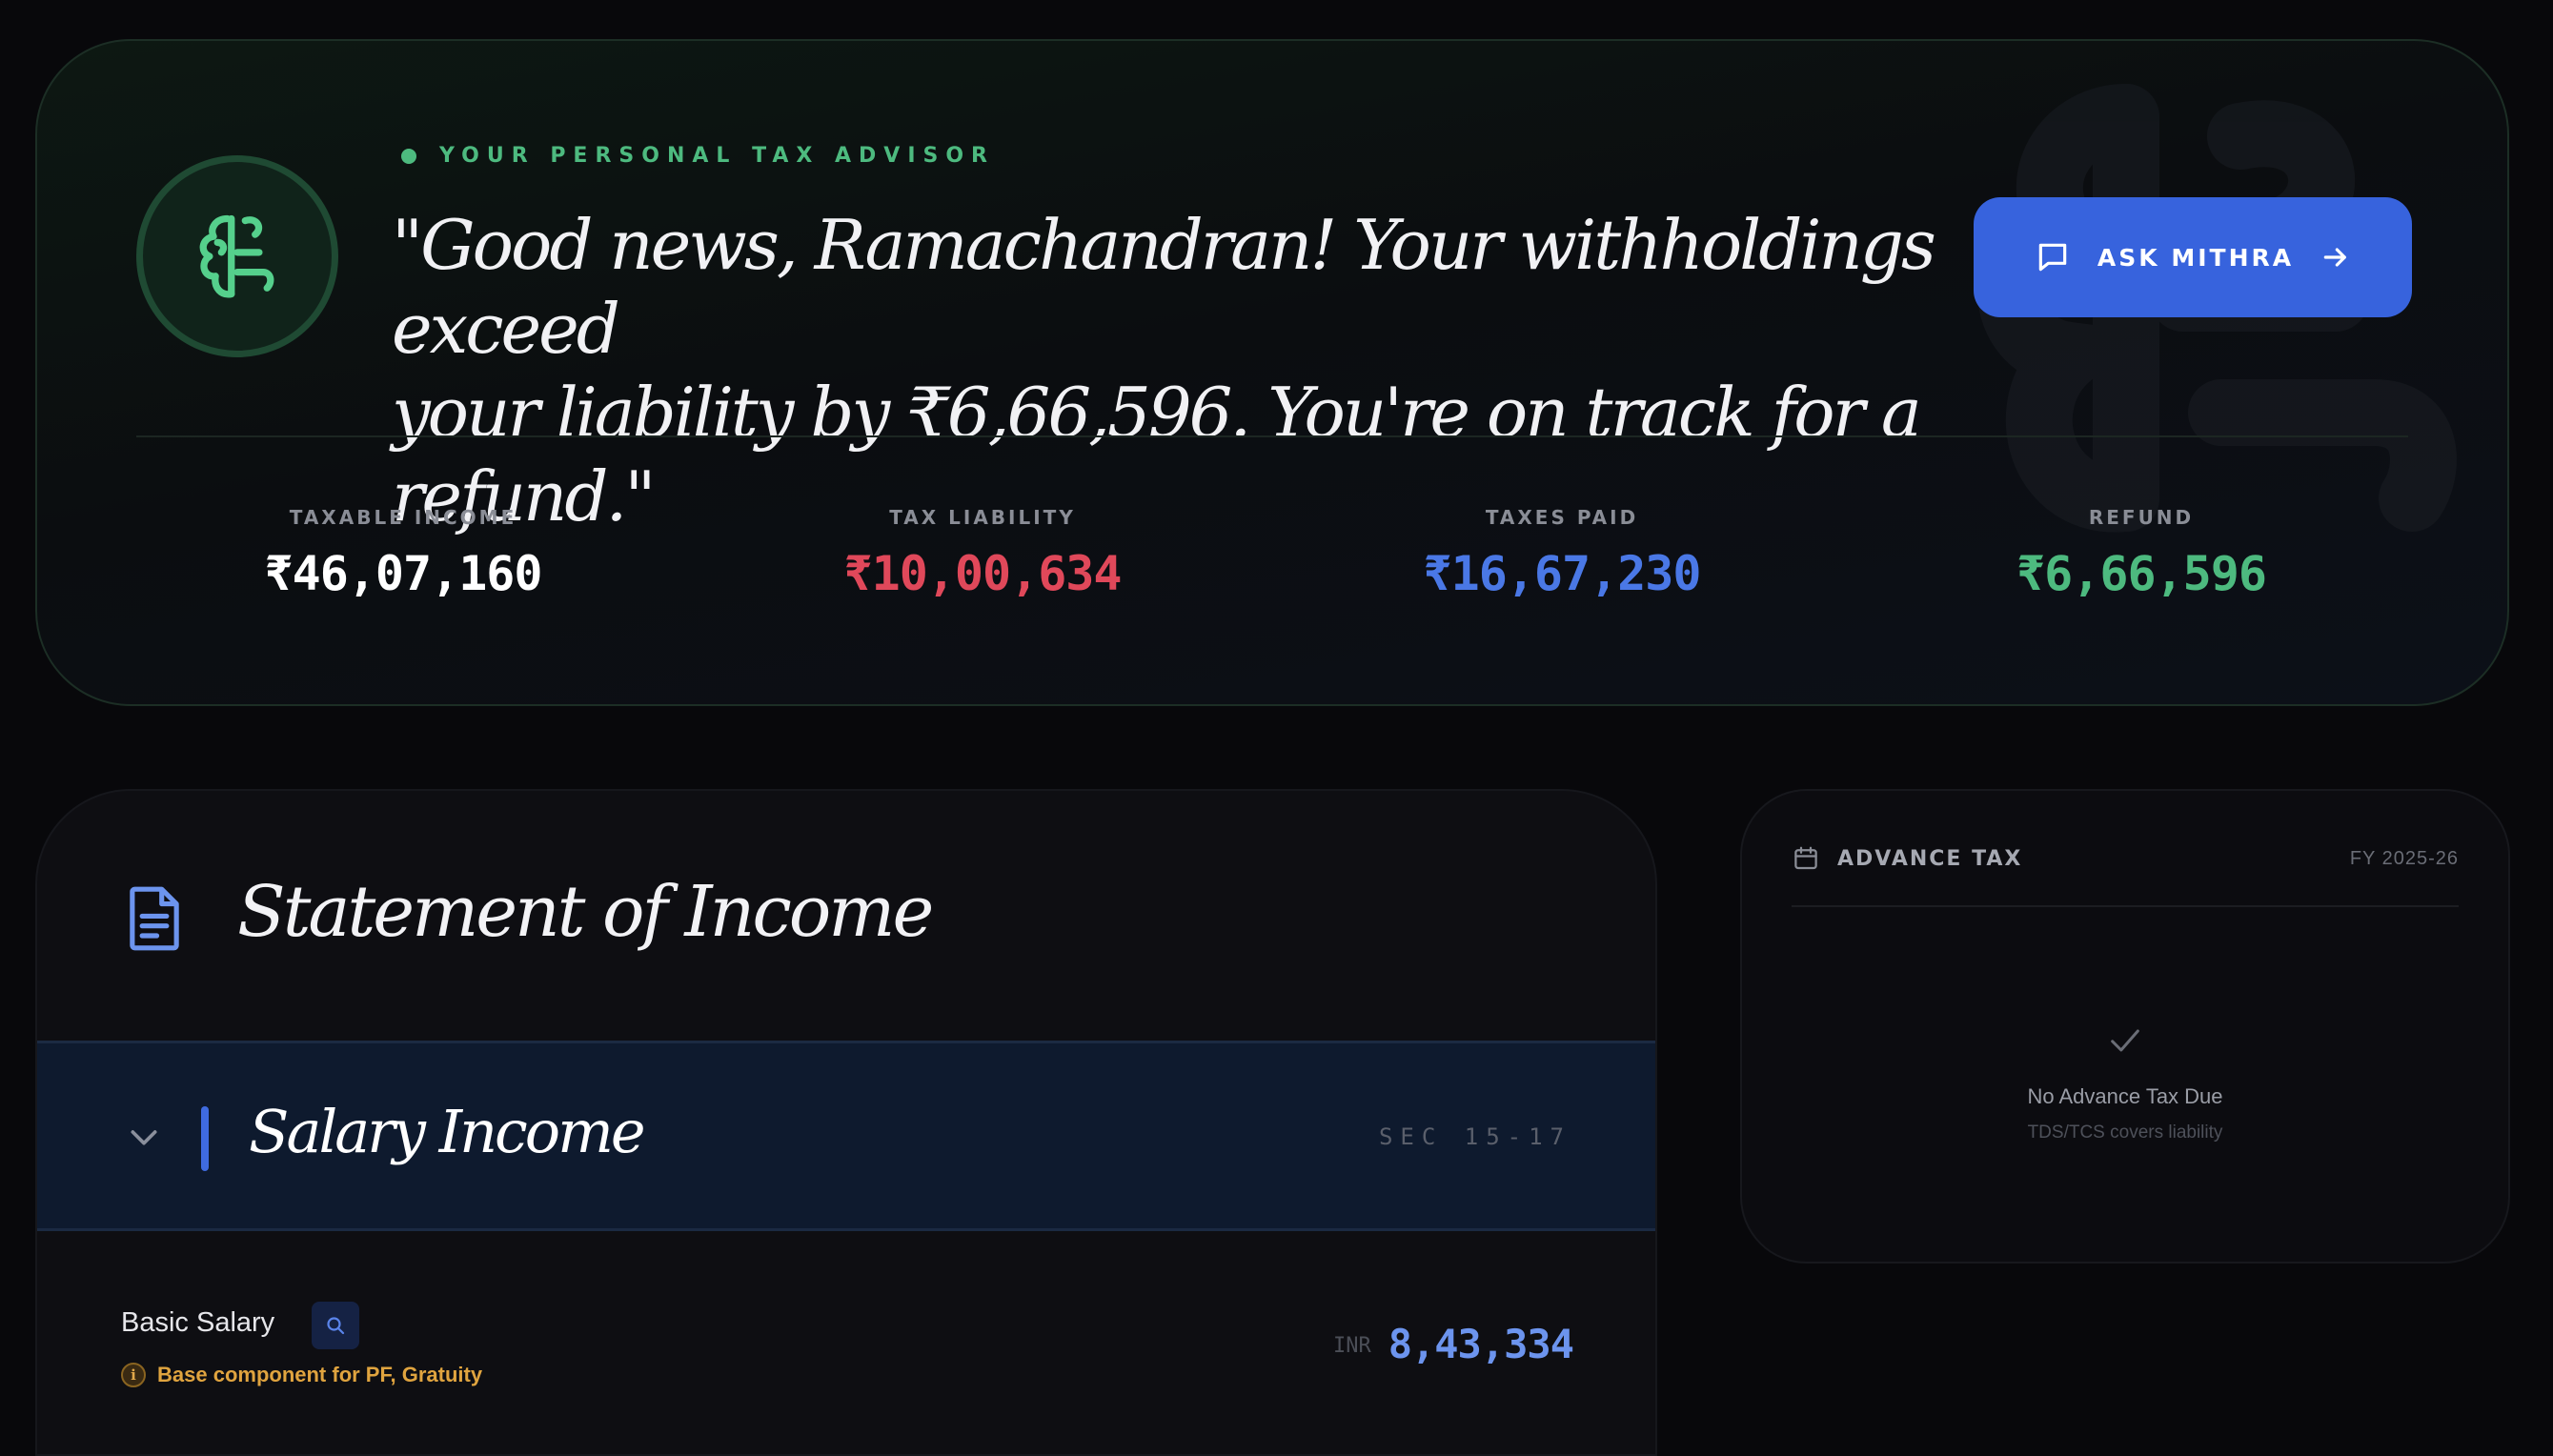 The image size is (2553, 1456). I want to click on section-accent-bar, so click(205, 1138).